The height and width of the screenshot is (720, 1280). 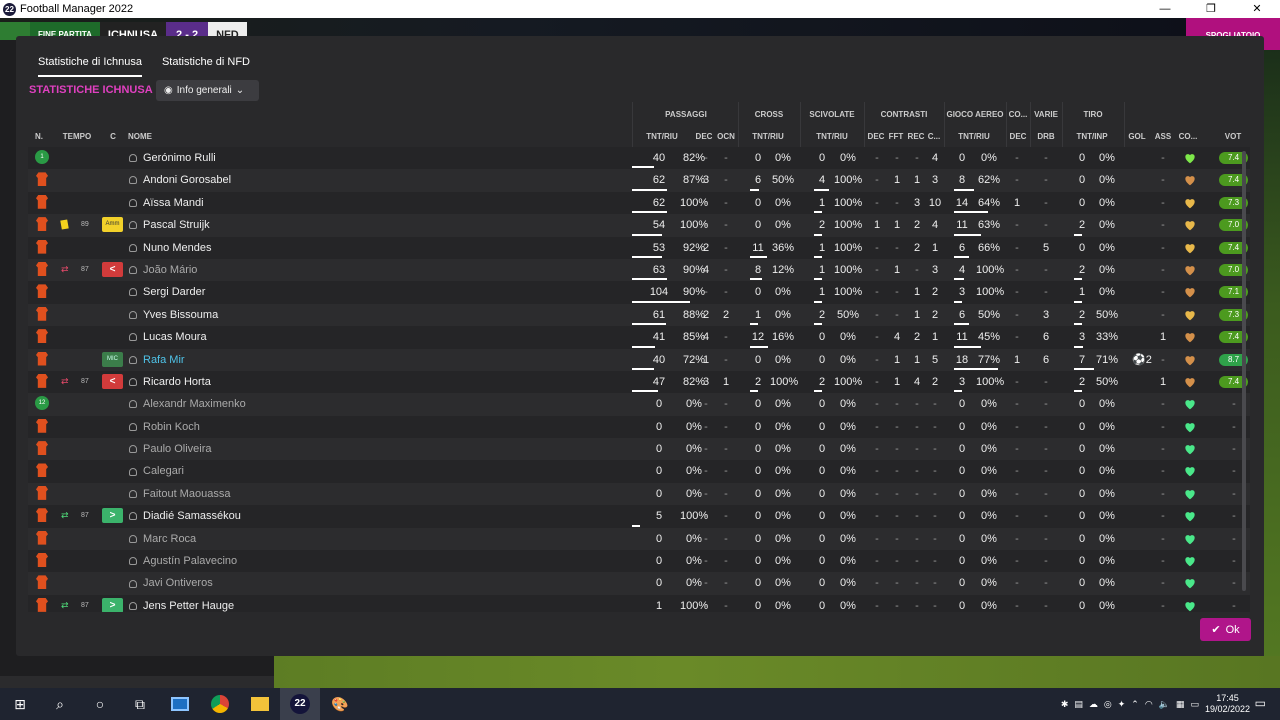 What do you see at coordinates (187, 404) in the screenshot?
I see `player-name: Alexandr Maximenko` at bounding box center [187, 404].